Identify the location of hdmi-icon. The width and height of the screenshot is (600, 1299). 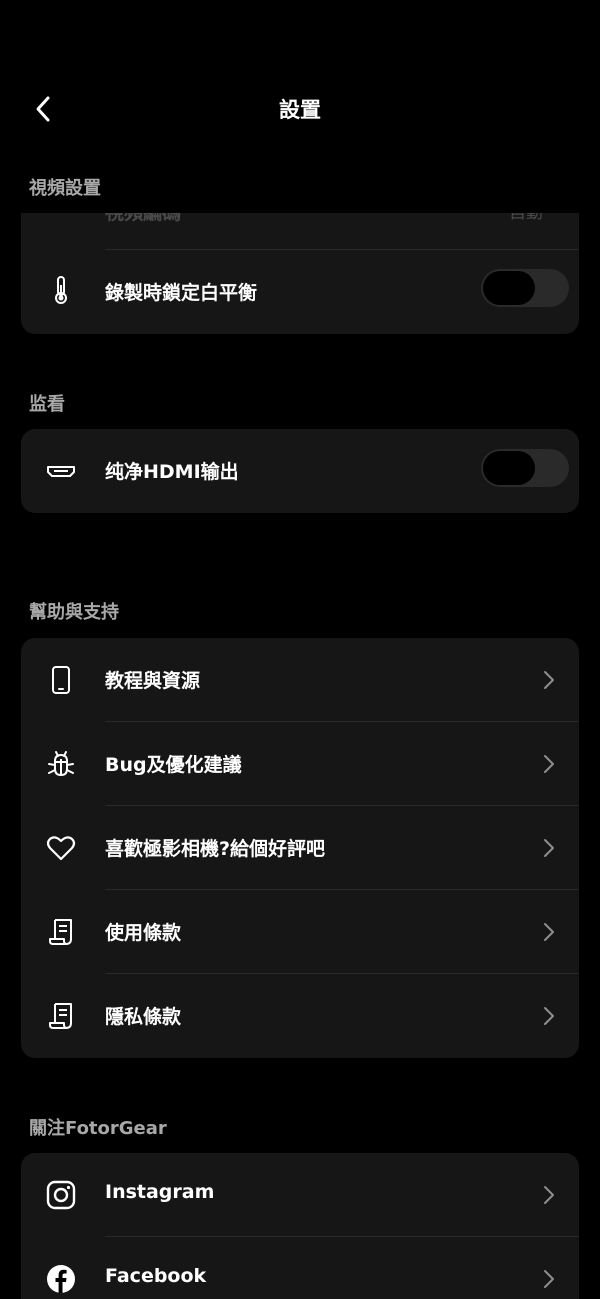
(61, 471).